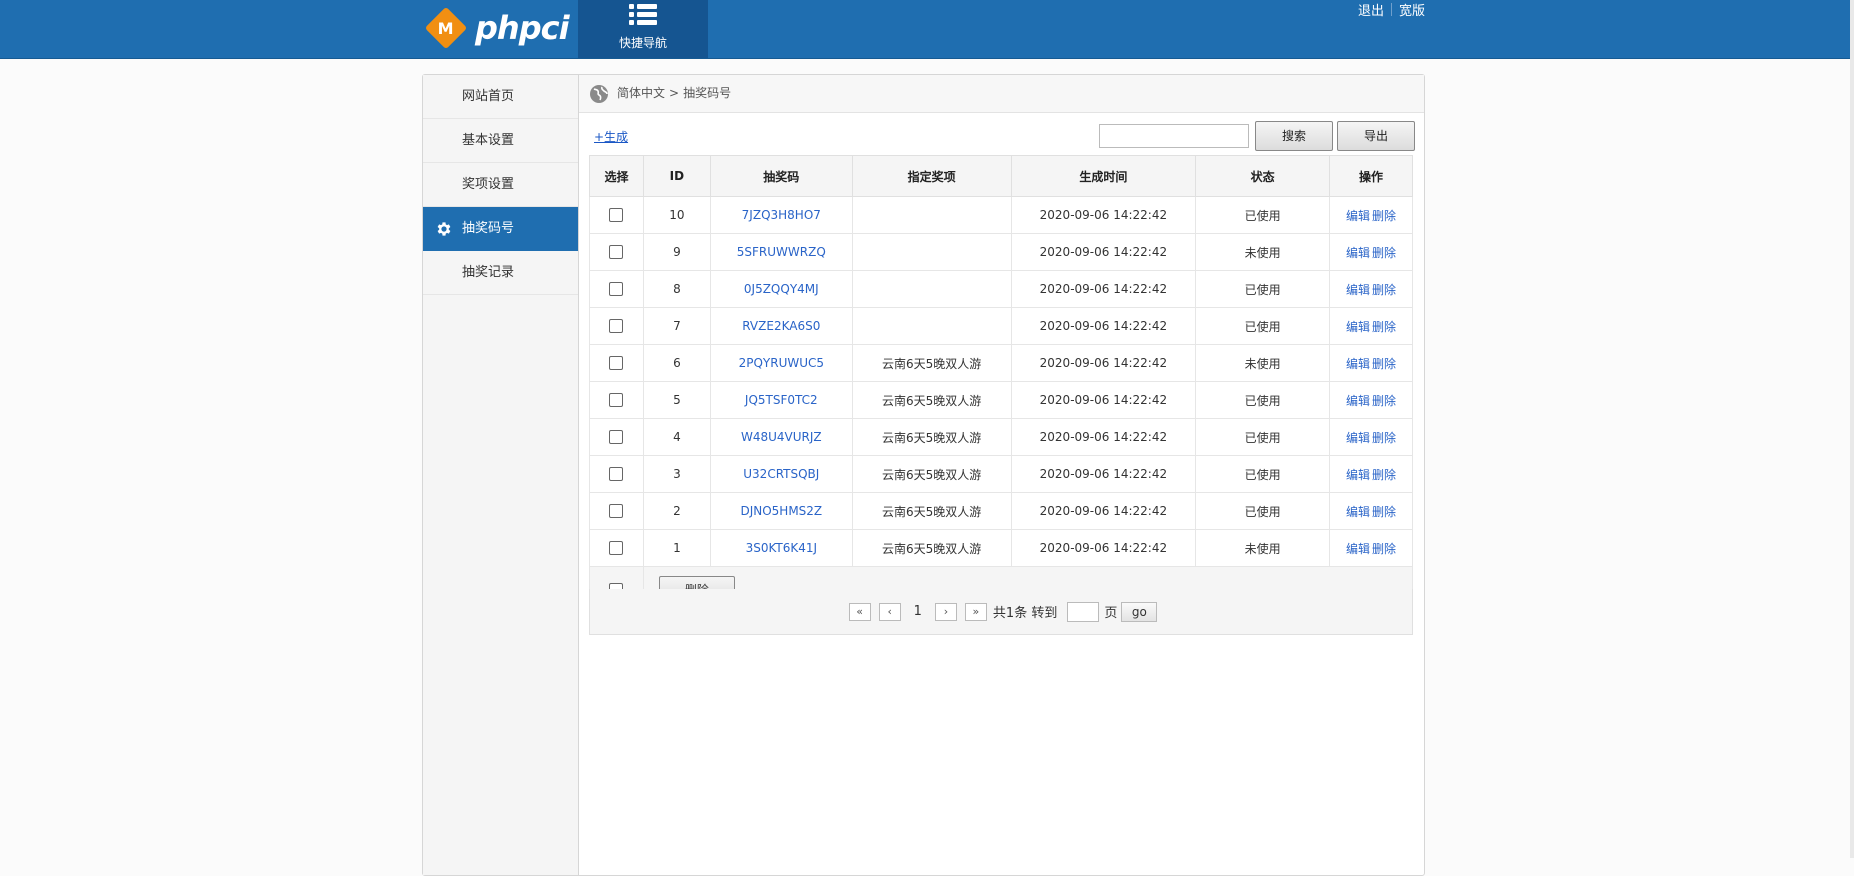 This screenshot has width=1854, height=876. I want to click on cell-id: 8, so click(676, 289).